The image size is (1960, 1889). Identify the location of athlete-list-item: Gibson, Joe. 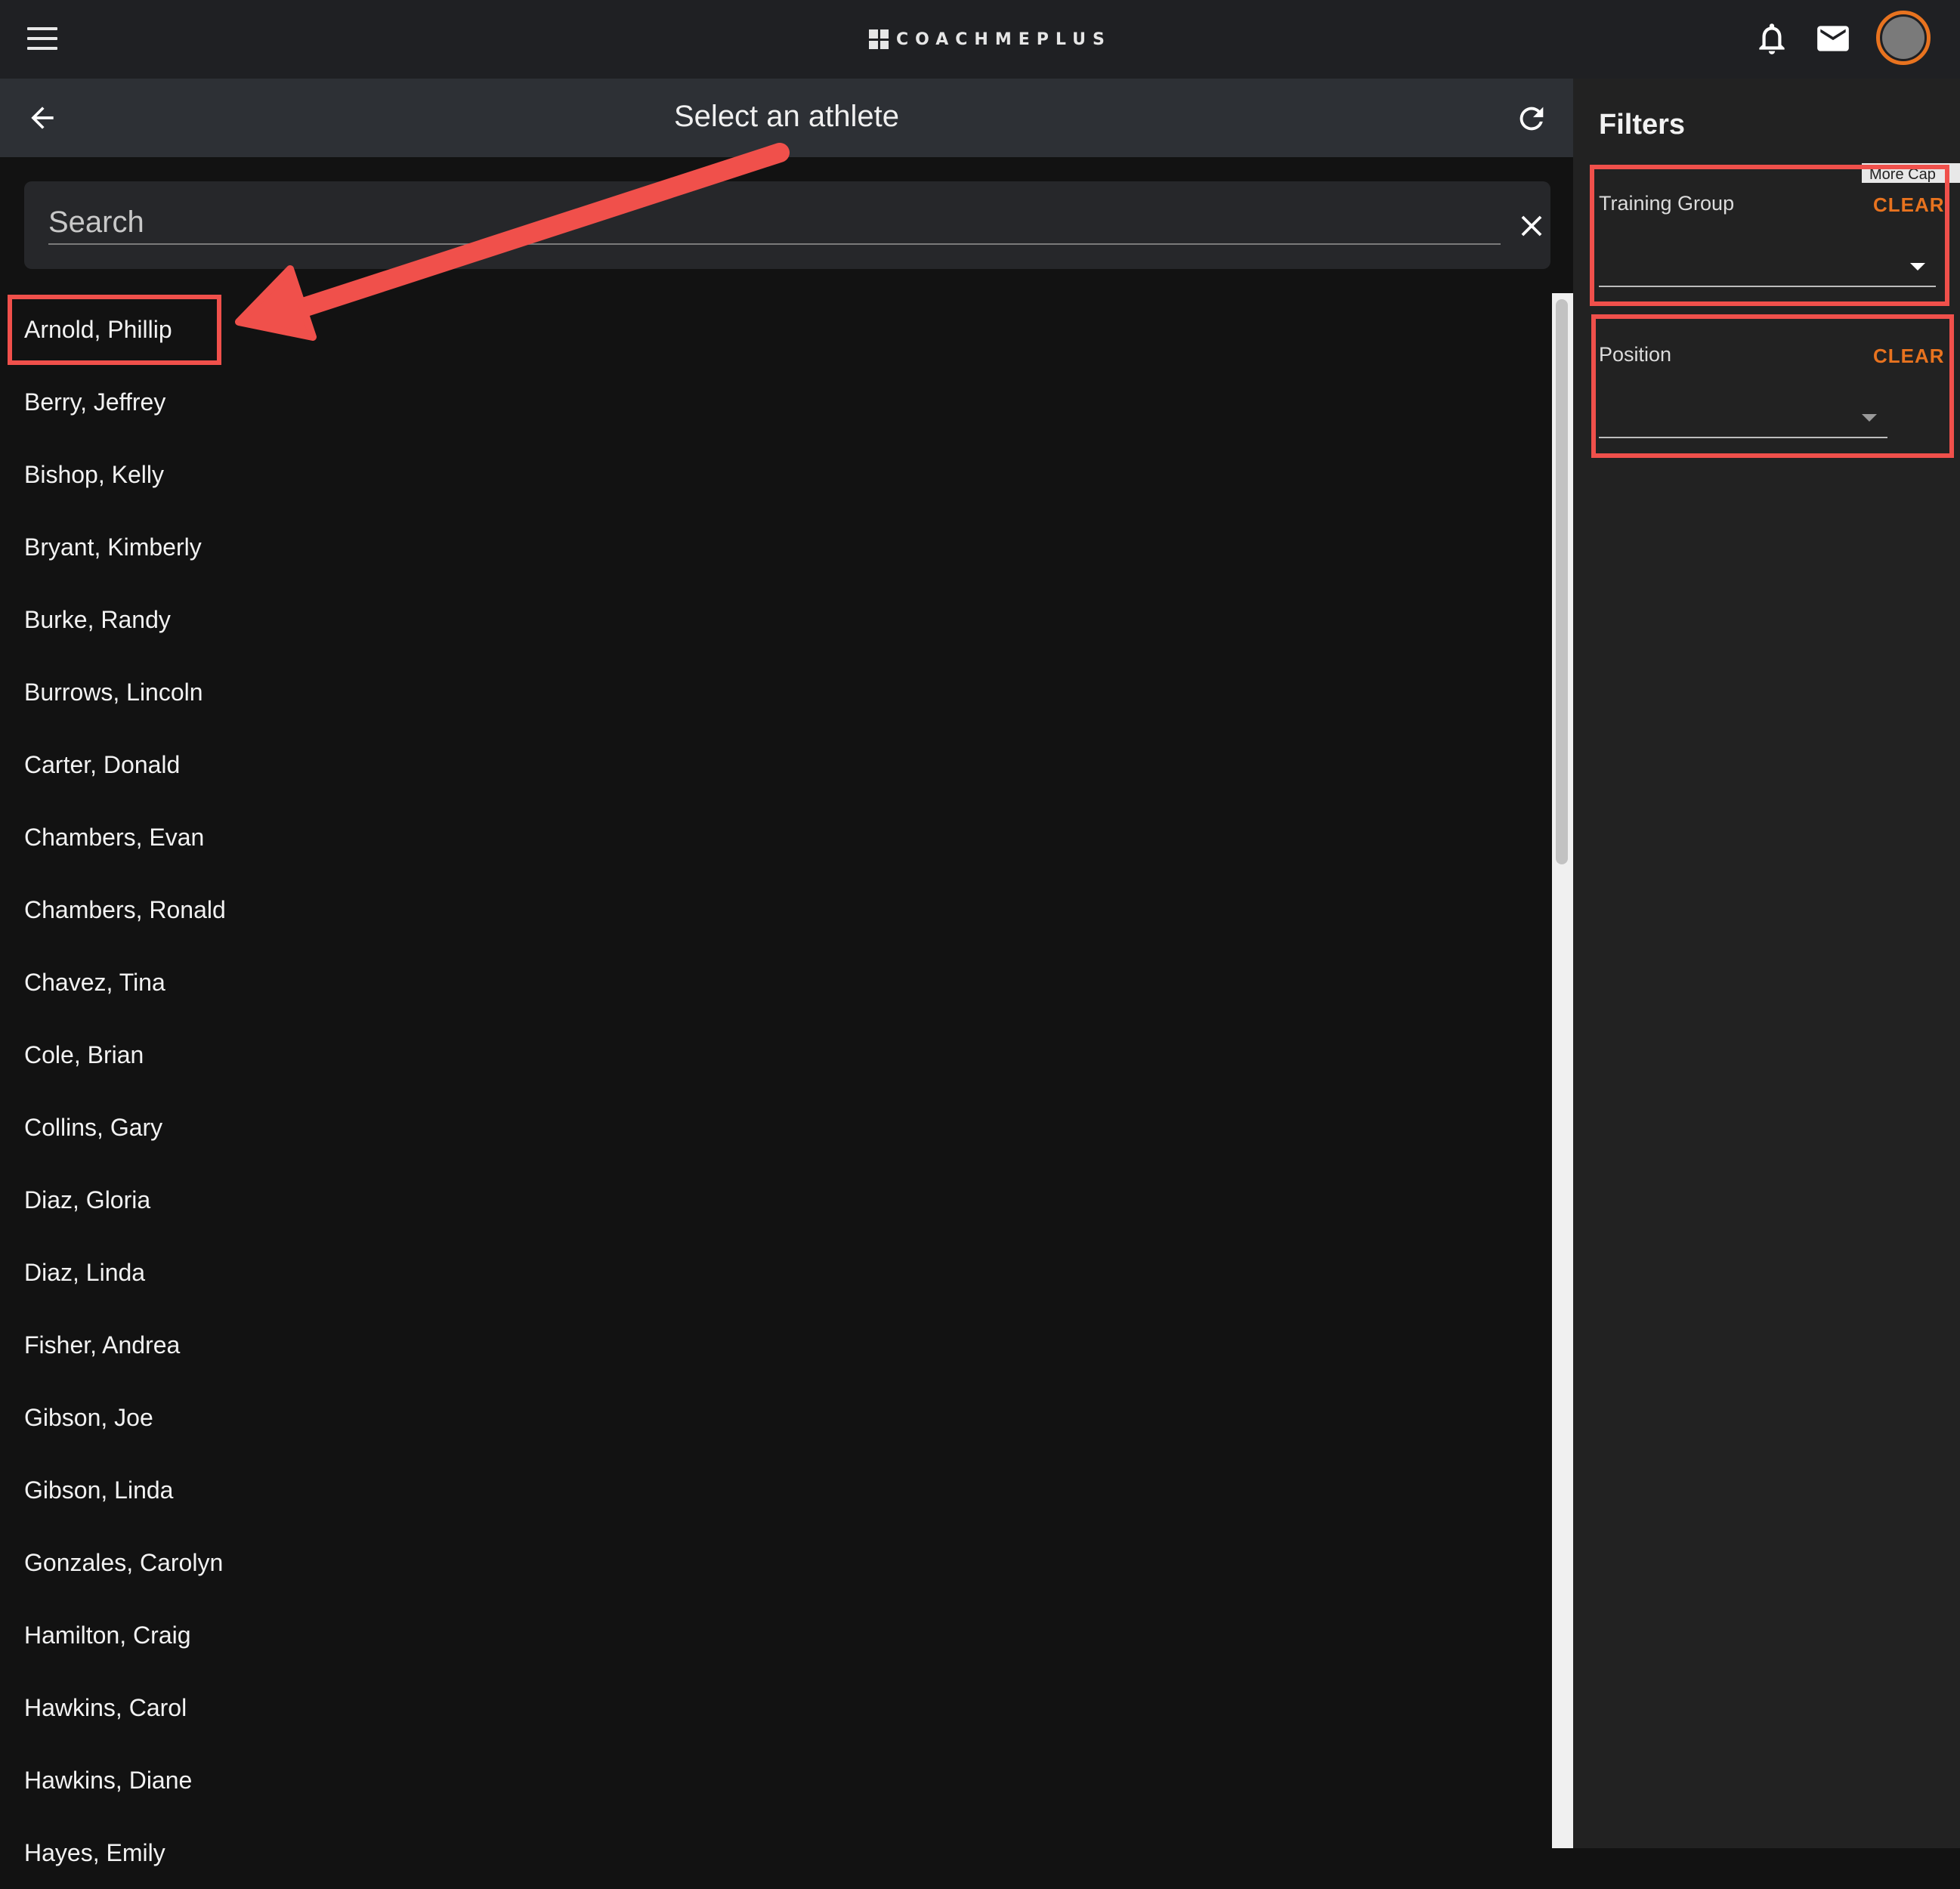
(776, 1418).